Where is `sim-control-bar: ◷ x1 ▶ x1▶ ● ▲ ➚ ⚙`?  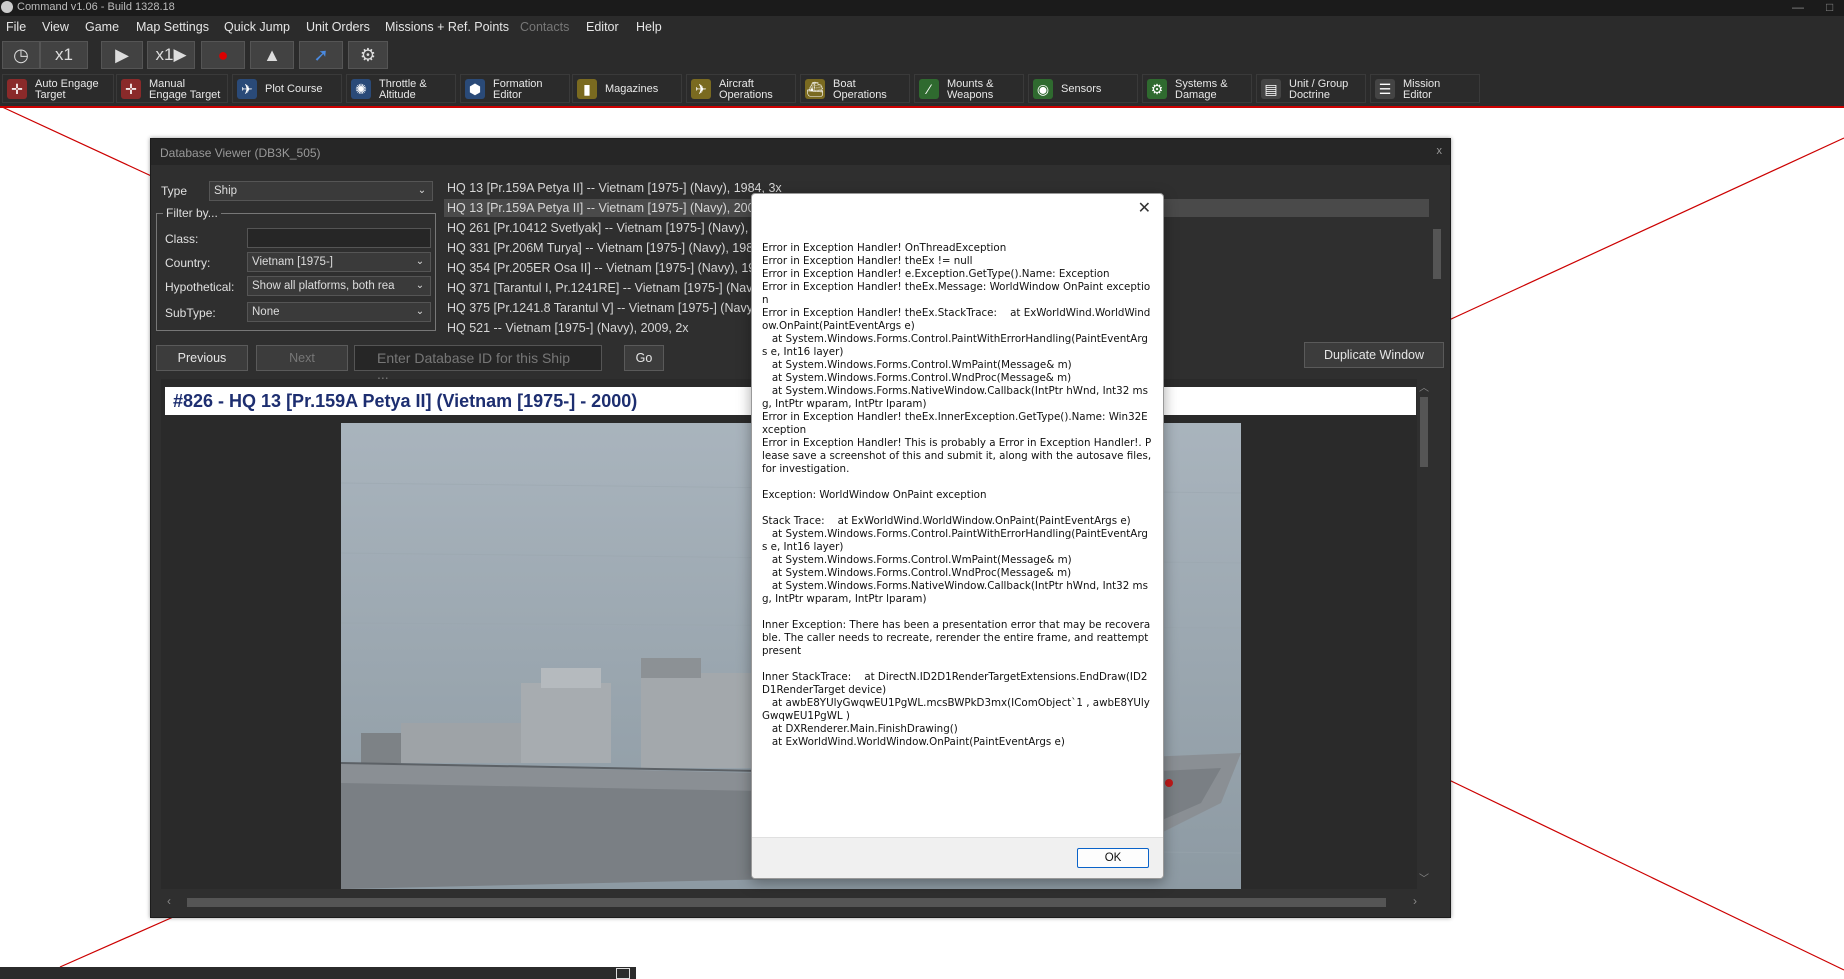 sim-control-bar: ◷ x1 ▶ x1▶ ● ▲ ➚ ⚙ is located at coordinates (922, 55).